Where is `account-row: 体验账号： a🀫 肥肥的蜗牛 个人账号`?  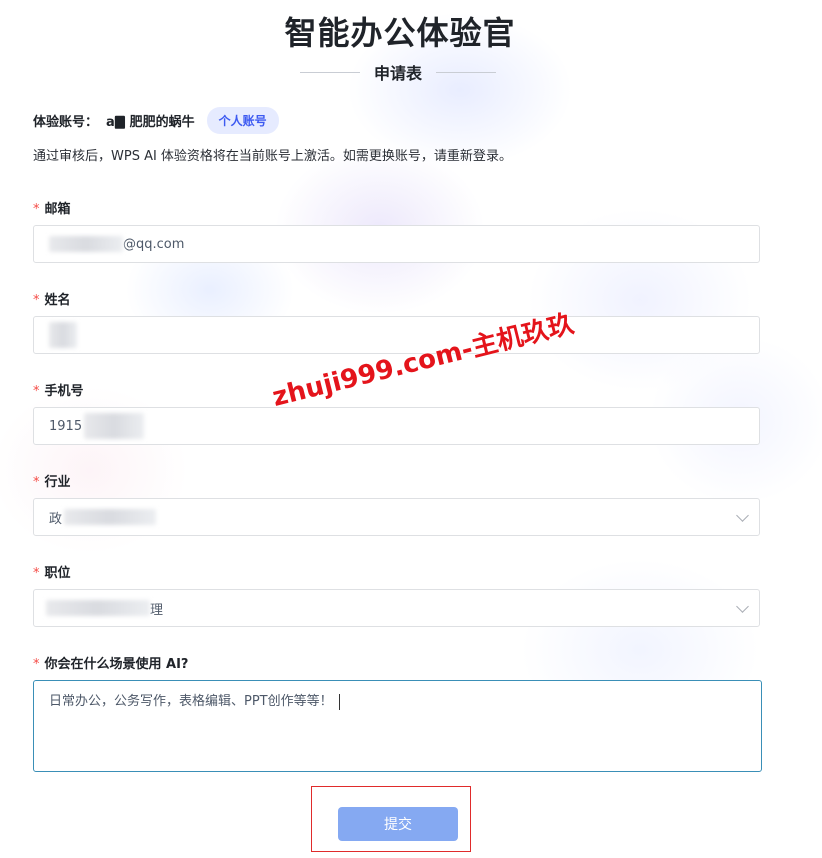
account-row: 体验账号： a🀫 肥肥的蜗牛 个人账号 is located at coordinates (156, 120).